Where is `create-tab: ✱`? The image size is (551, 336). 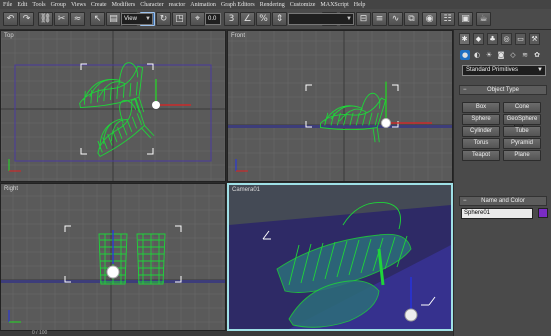
create-tab: ✱ is located at coordinates (464, 39).